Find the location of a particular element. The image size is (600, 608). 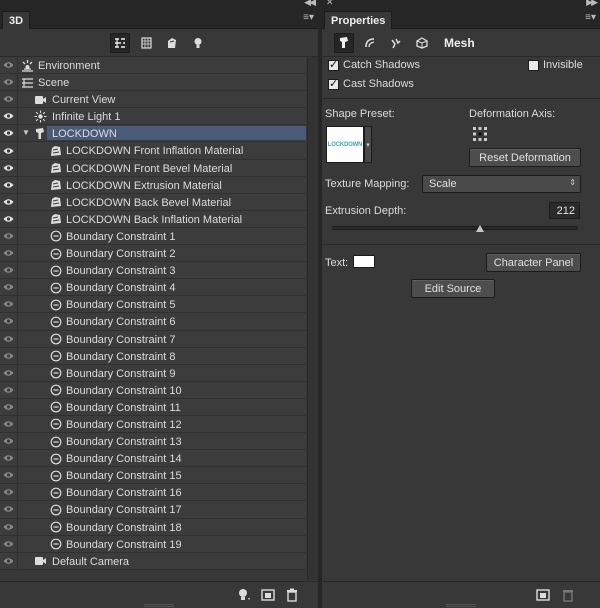

text-color-swatch is located at coordinates (364, 261).